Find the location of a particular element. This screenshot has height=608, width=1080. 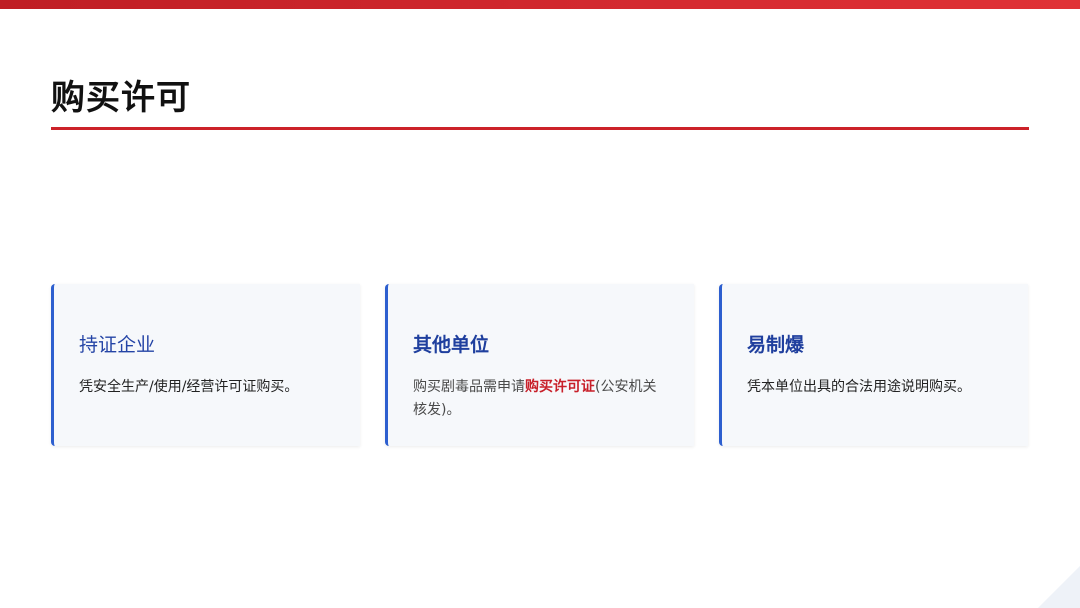

card-heading: 易制爆 is located at coordinates (776, 345).